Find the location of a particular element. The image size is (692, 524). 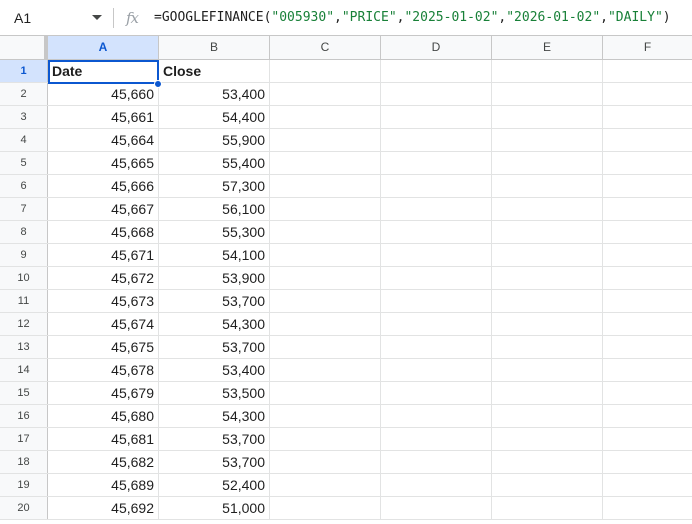

column-header-e: E is located at coordinates (547, 47).